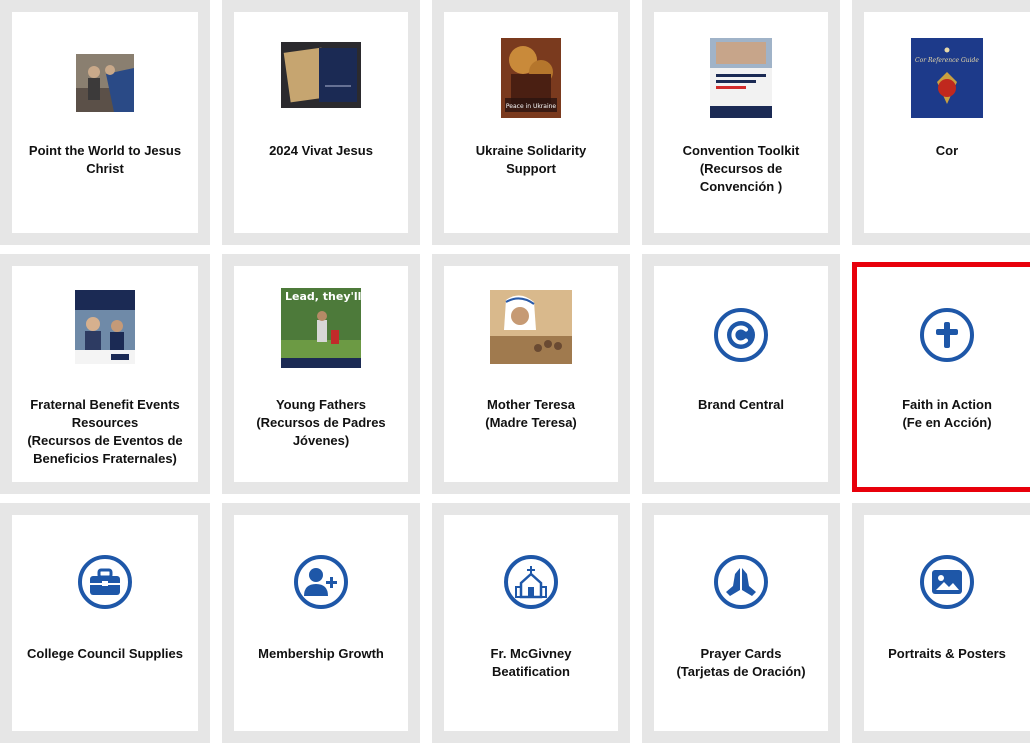 Image resolution: width=1030 pixels, height=743 pixels. What do you see at coordinates (741, 404) in the screenshot?
I see `tile-title: Brand Central` at bounding box center [741, 404].